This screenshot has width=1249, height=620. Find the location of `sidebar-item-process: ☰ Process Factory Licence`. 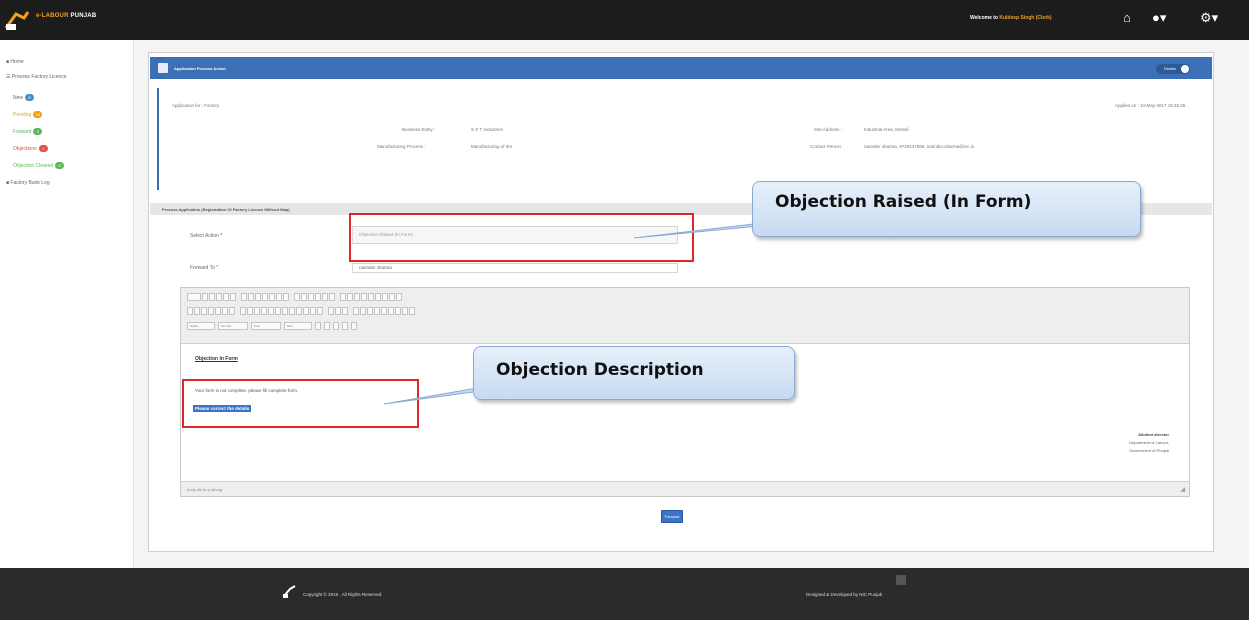

sidebar-item-process: ☰ Process Factory Licence is located at coordinates (36, 77).